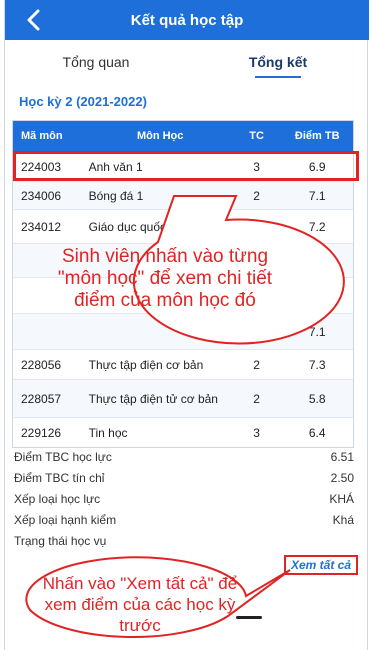  I want to click on header-code: Mã môn, so click(42, 136).